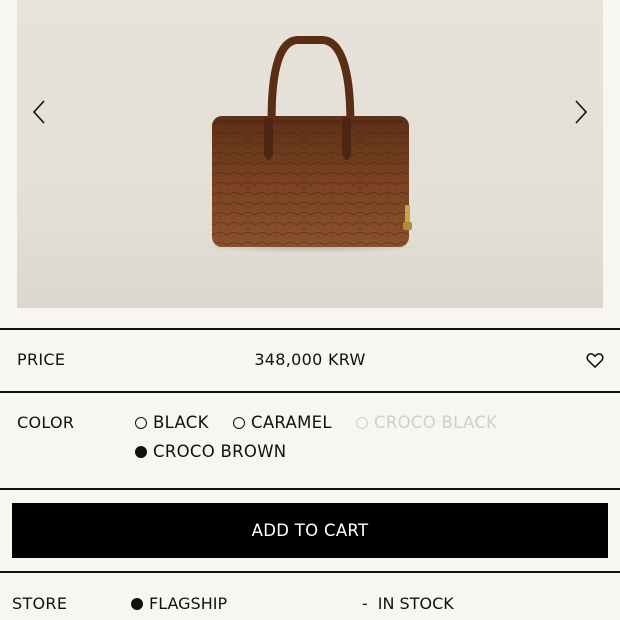  What do you see at coordinates (220, 451) in the screenshot?
I see `color-option-label: CROCO BROWN` at bounding box center [220, 451].